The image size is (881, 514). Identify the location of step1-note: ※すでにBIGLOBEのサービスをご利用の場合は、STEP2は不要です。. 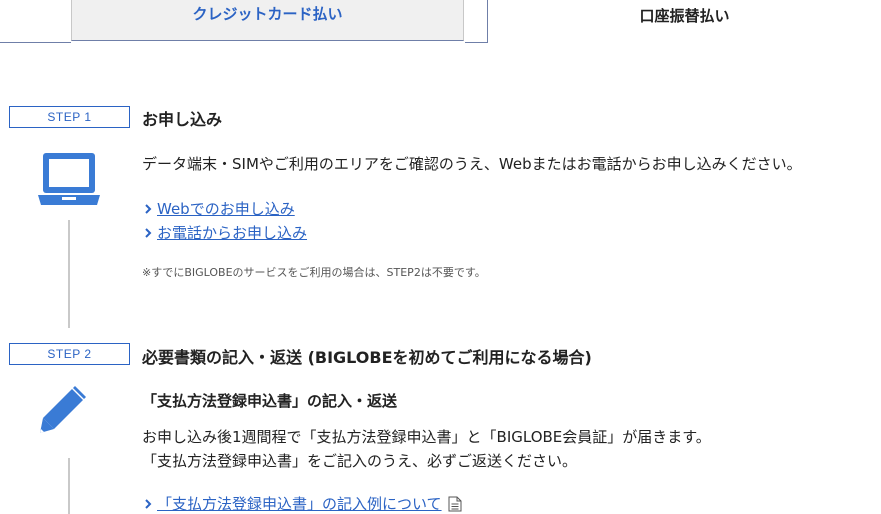
(314, 272).